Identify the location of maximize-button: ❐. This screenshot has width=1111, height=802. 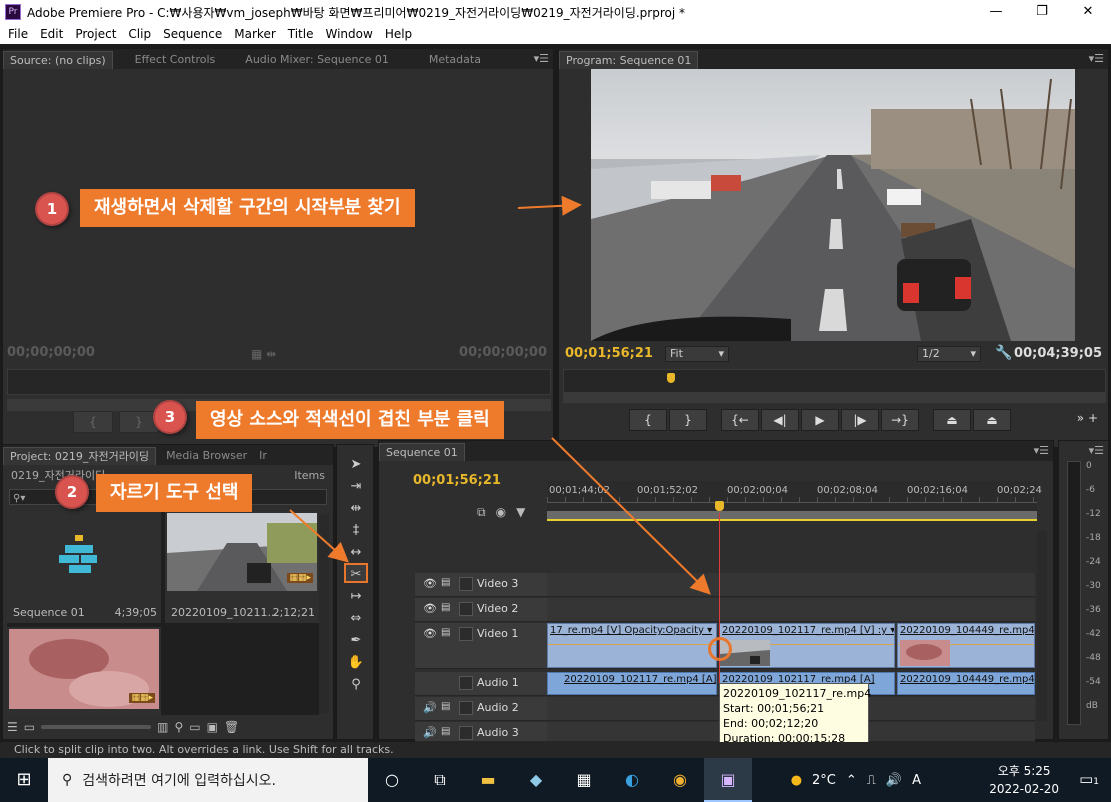
(1042, 12).